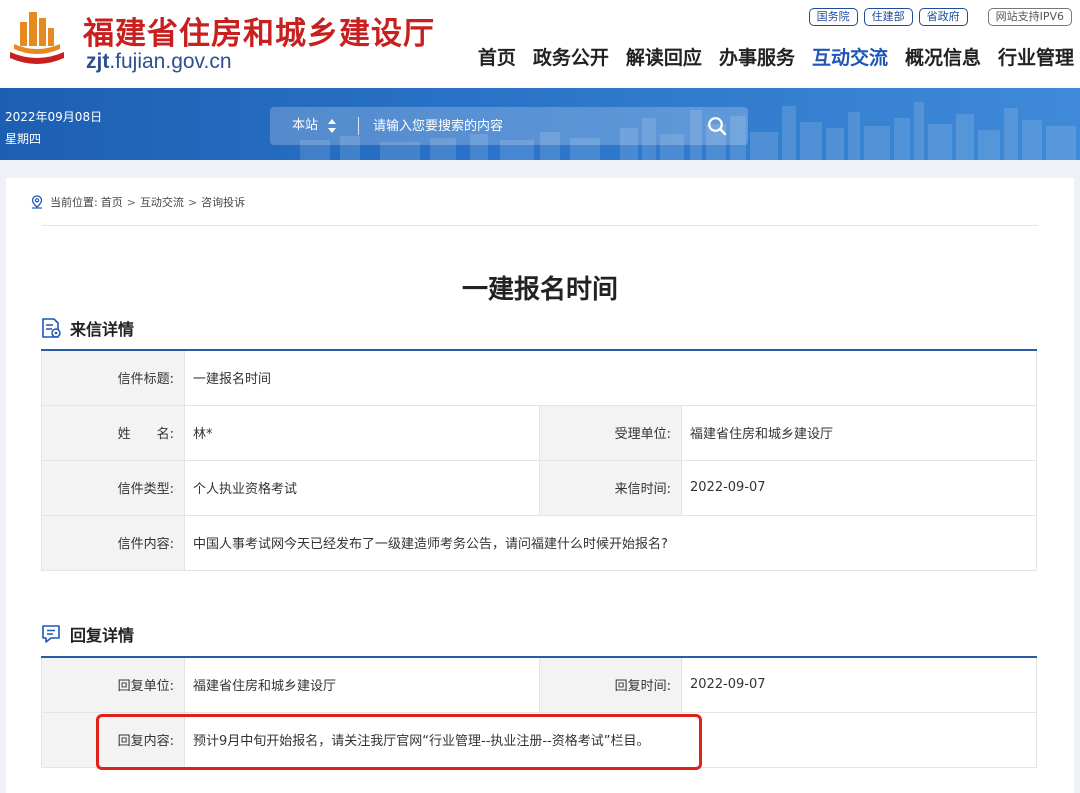 This screenshot has height=793, width=1080. What do you see at coordinates (610, 377) in the screenshot?
I see `title-value: 一建报名时间` at bounding box center [610, 377].